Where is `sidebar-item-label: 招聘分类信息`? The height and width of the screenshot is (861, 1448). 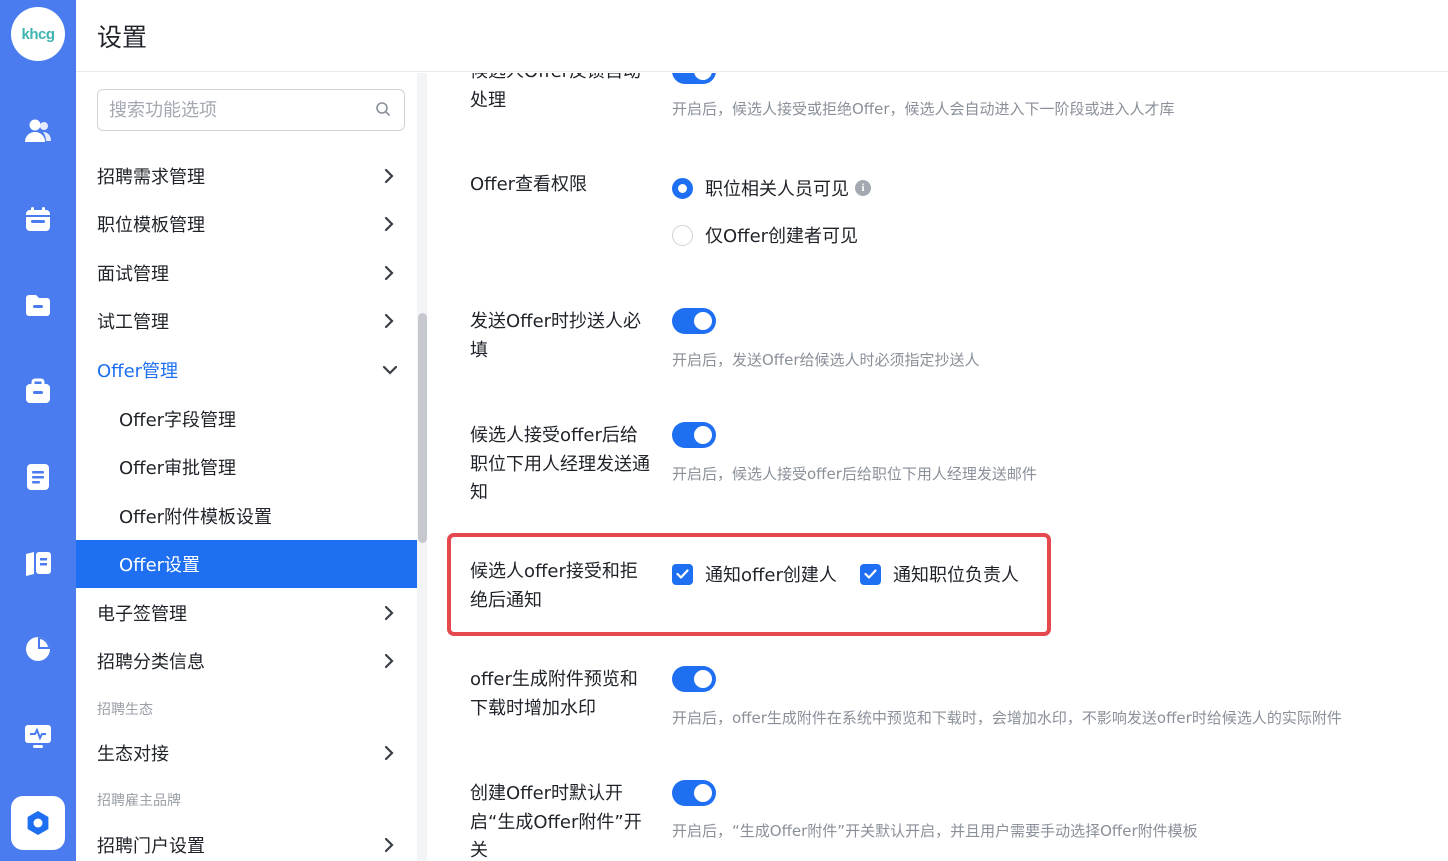 sidebar-item-label: 招聘分类信息 is located at coordinates (151, 662).